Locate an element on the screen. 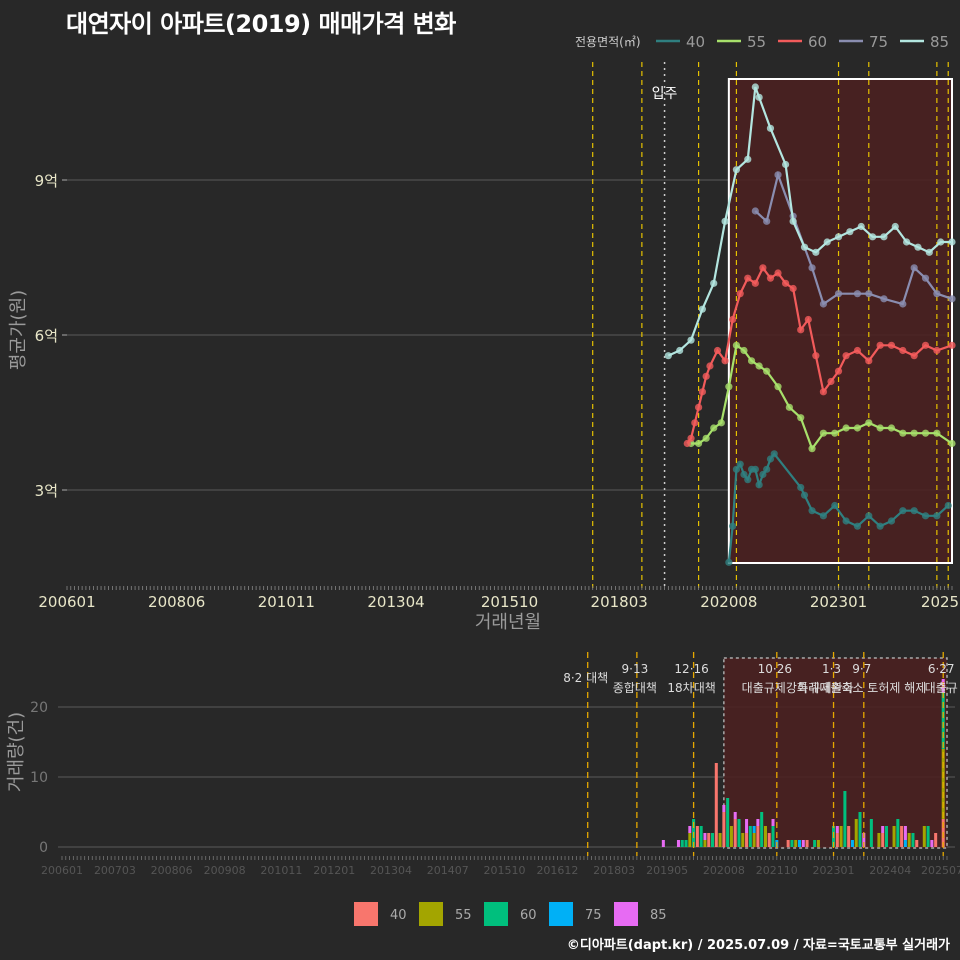 The image size is (960, 960). x-tick-label-bottom: 200601 is located at coordinates (62, 870).